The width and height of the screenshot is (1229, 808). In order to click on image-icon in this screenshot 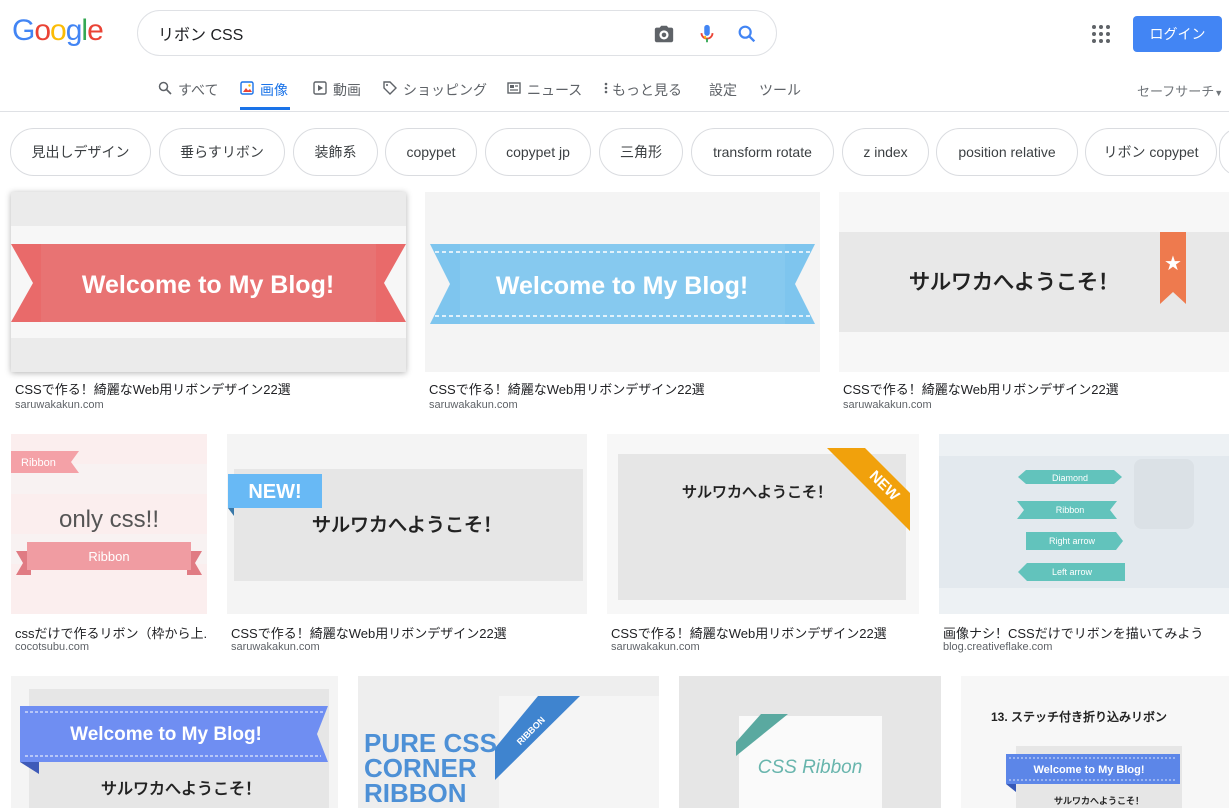, I will do `click(247, 88)`.